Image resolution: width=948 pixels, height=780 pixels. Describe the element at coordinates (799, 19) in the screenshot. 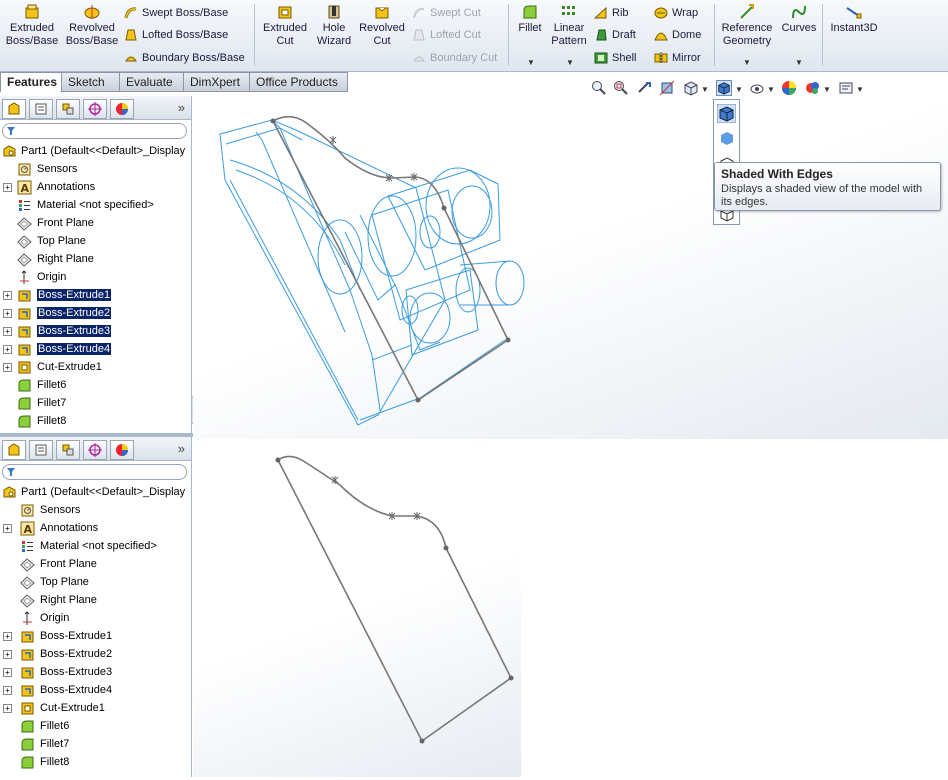

I see `curves-button: Curves` at that location.